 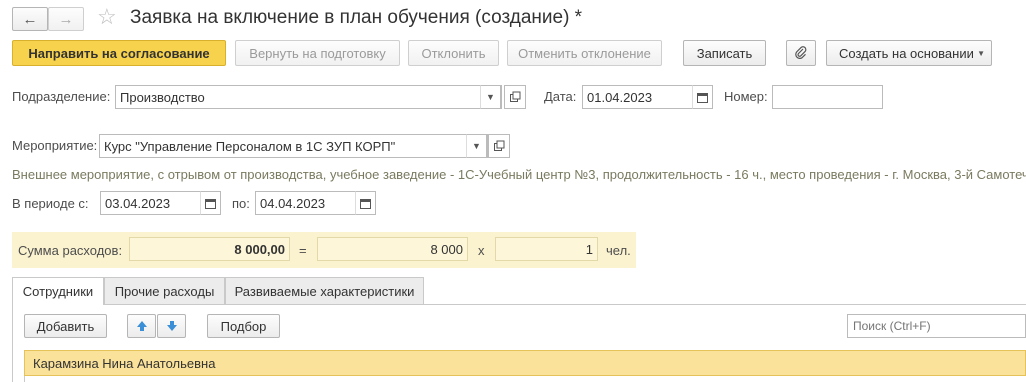 I want to click on search-input, so click(x=936, y=326).